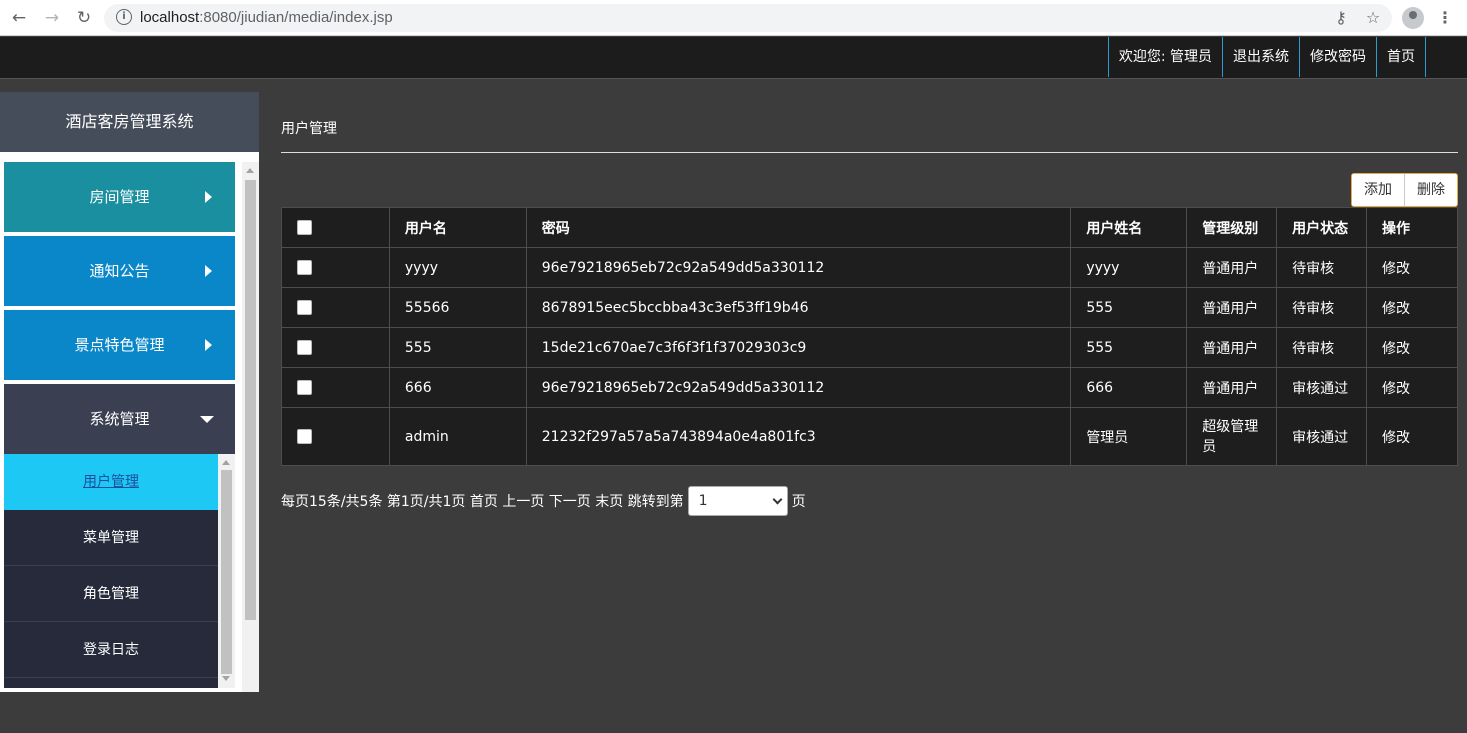 Image resolution: width=1467 pixels, height=733 pixels. I want to click on username-cell: yyyy, so click(457, 267).